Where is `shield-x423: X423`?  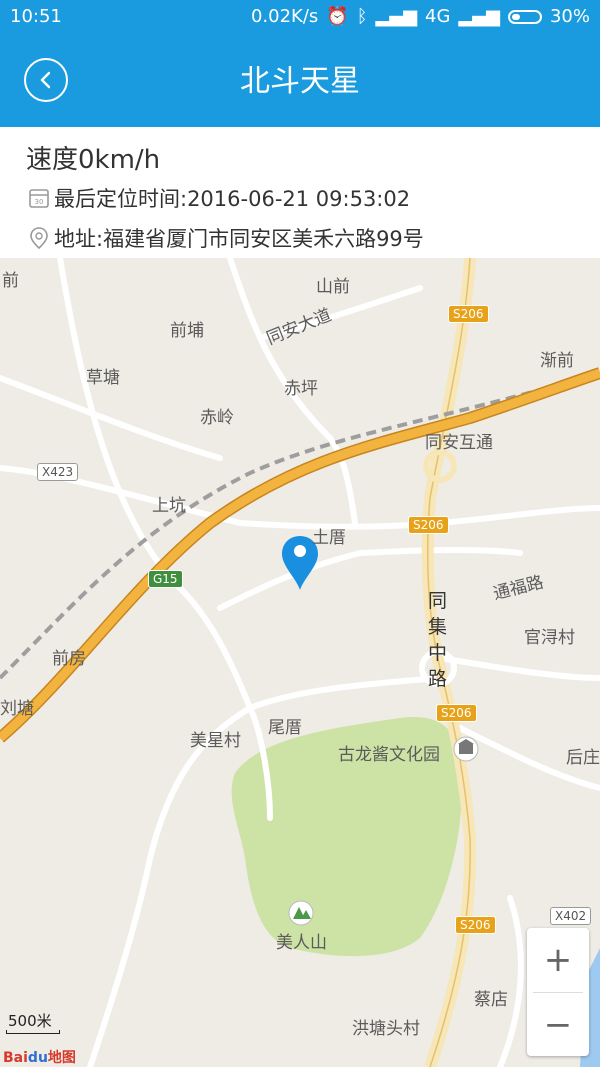
shield-x423: X423 is located at coordinates (58, 472).